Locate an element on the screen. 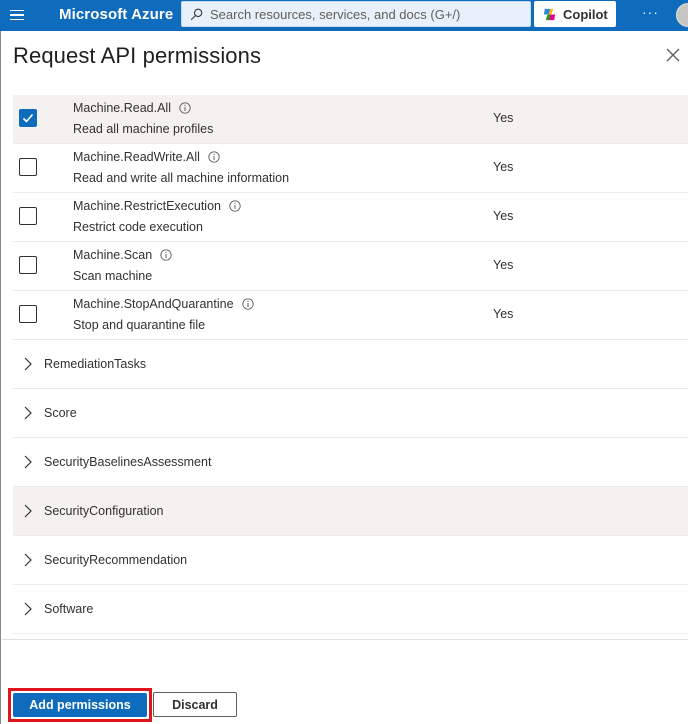 The height and width of the screenshot is (724, 688). permission-description: Read and write all machine information is located at coordinates (181, 178).